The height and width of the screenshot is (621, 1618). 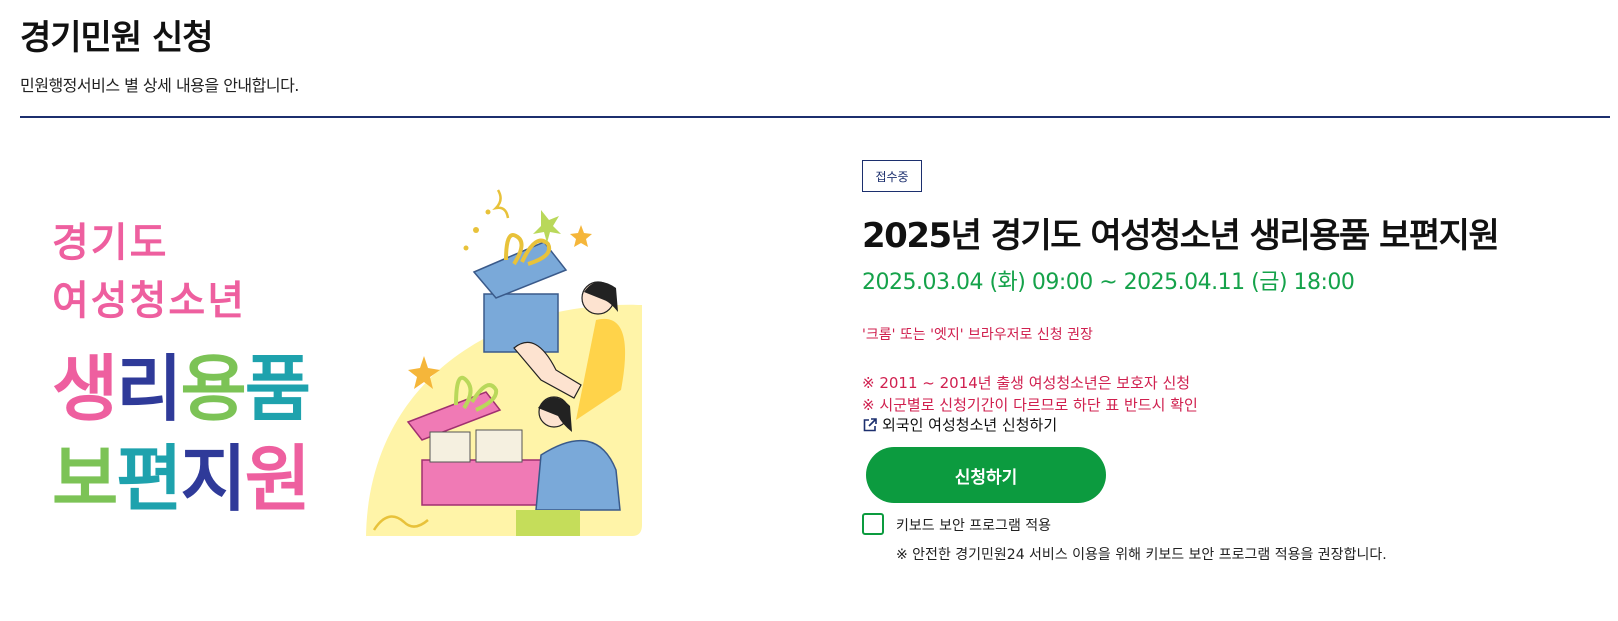 I want to click on browser-notice: '크롬' 또는 '엣지' 브라우저로 신청 권장, so click(x=977, y=335).